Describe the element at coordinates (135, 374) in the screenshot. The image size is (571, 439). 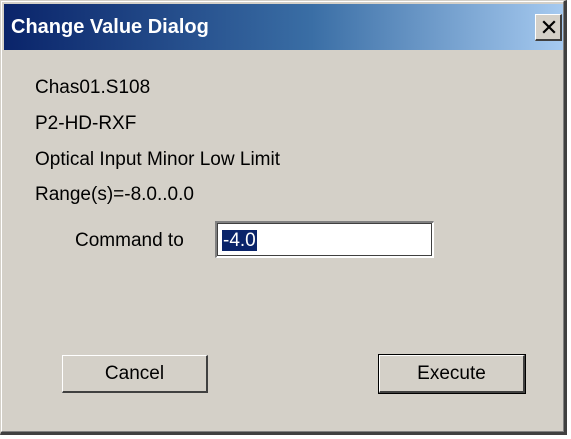
I see `cancel-button: Cancel` at that location.